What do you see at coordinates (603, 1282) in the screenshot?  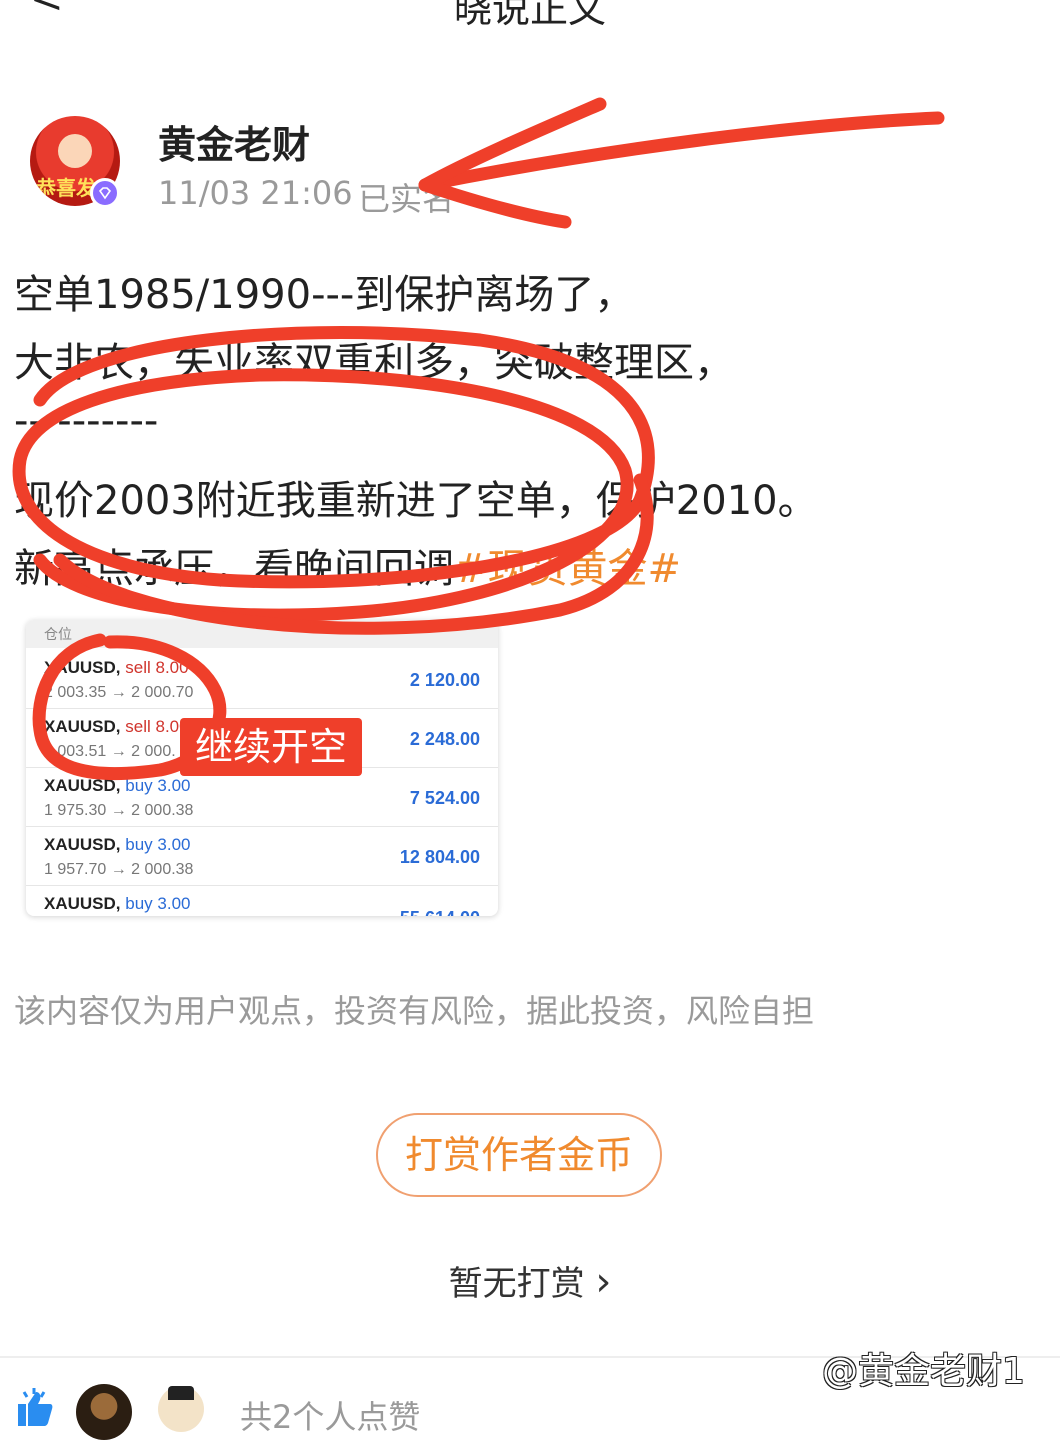 I see `chevron-right-icon: ›` at bounding box center [603, 1282].